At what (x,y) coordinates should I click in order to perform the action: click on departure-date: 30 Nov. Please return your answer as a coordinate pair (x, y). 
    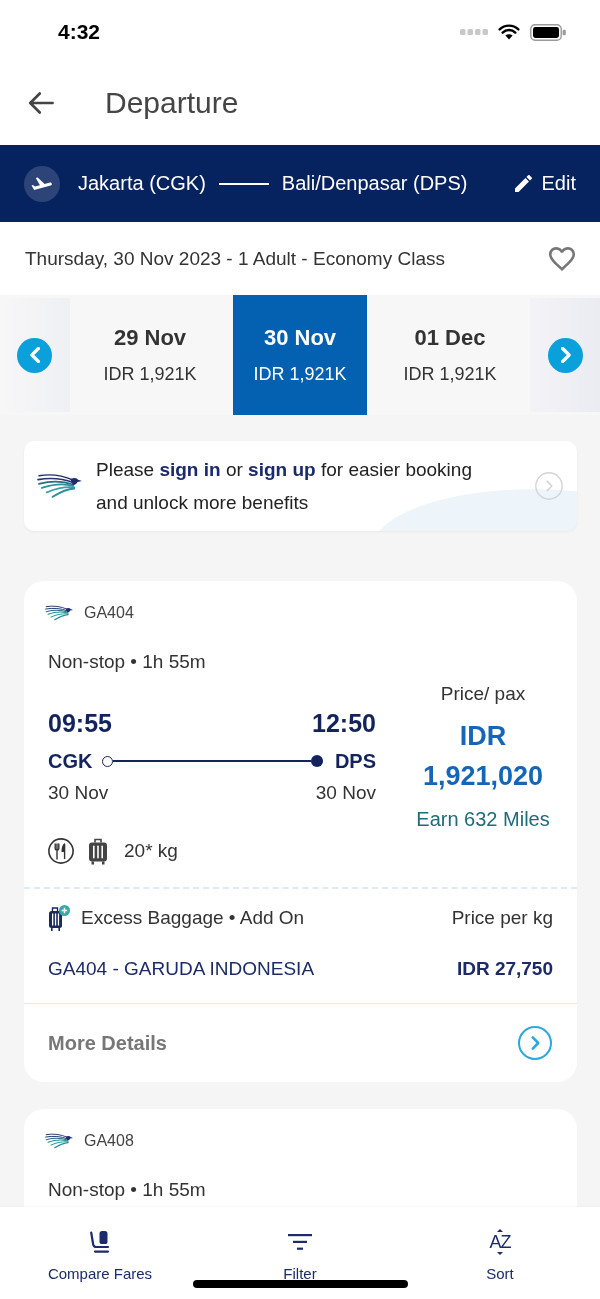
    Looking at the image, I should click on (78, 793).